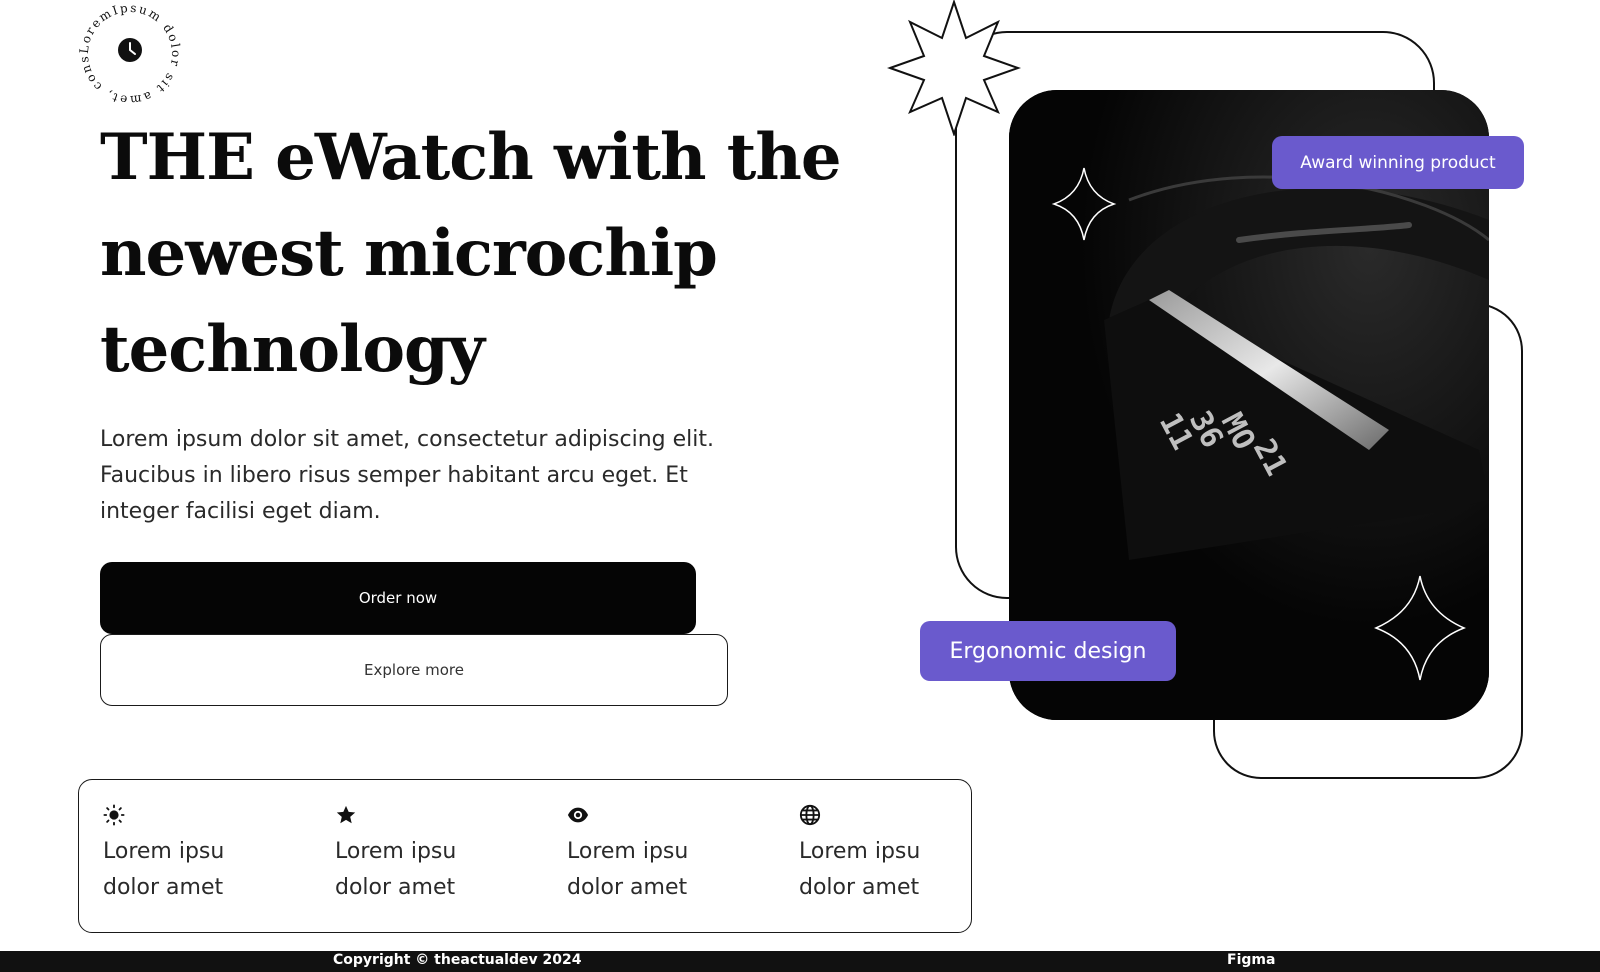  I want to click on sun-icon, so click(114, 815).